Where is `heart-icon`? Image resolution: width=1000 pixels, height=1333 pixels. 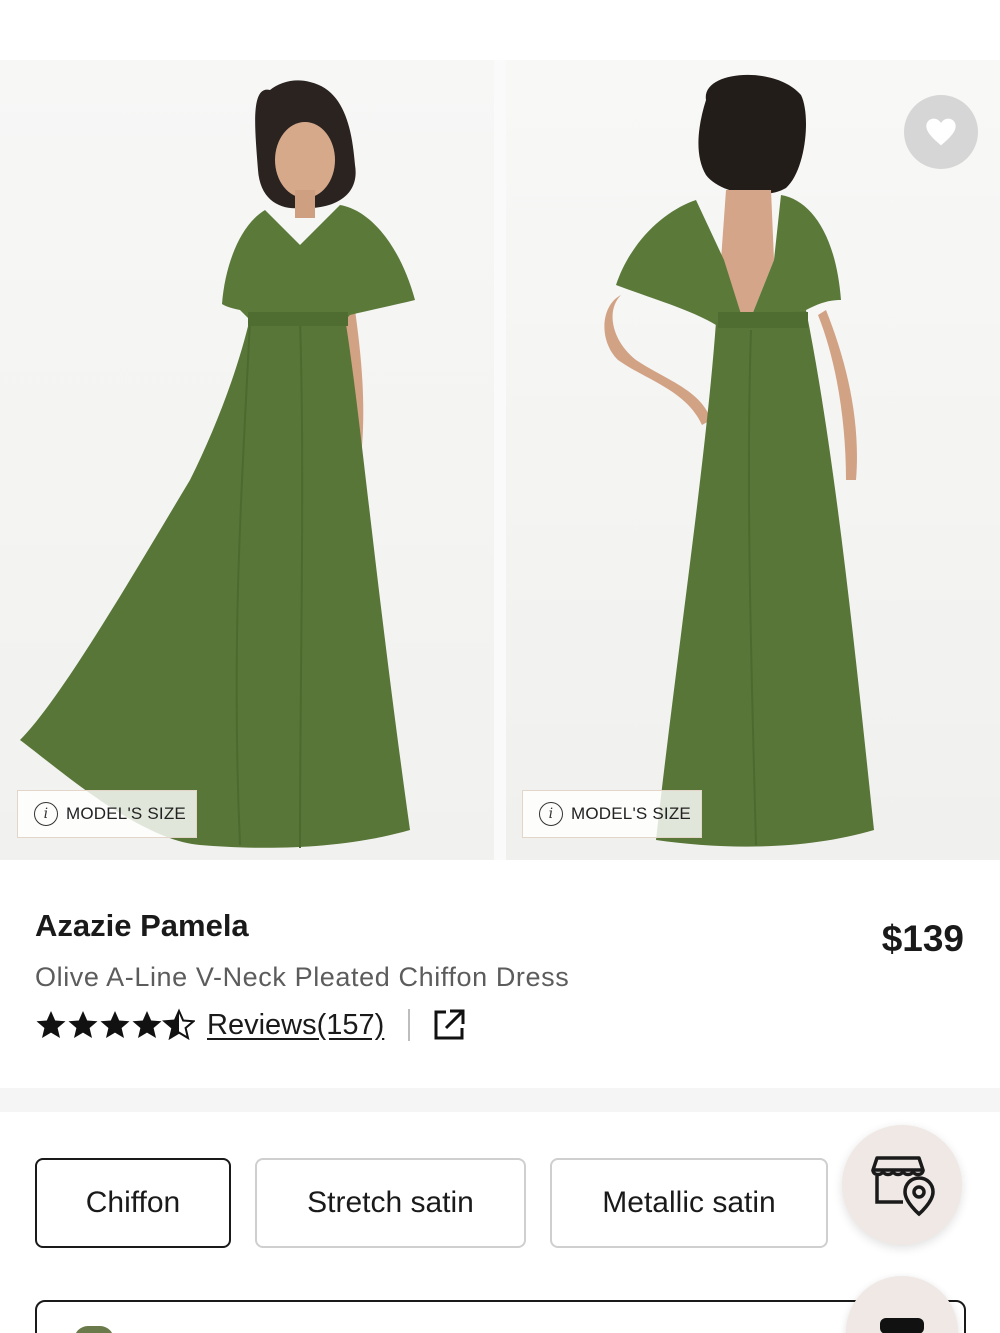 heart-icon is located at coordinates (941, 132).